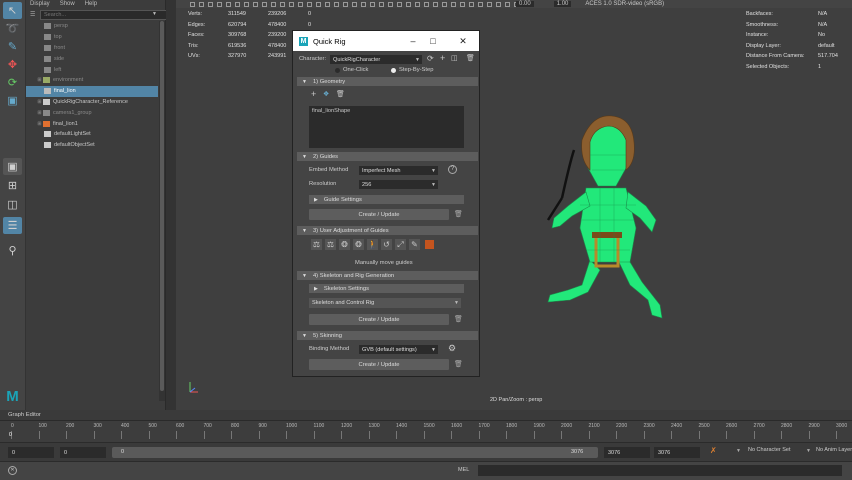 This screenshot has height=480, width=852. What do you see at coordinates (413, 41) in the screenshot?
I see `minimize-icon: –` at bounding box center [413, 41].